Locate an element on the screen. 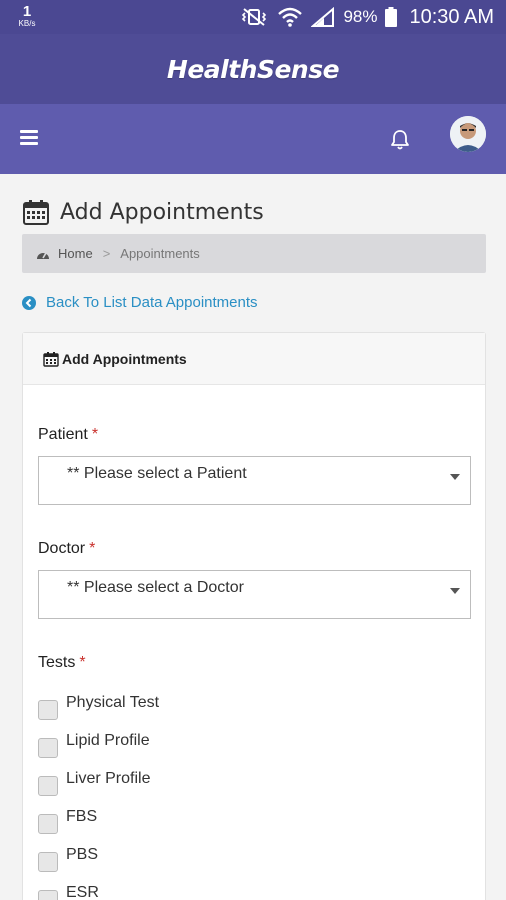 This screenshot has height=900, width=506. brand-bar: HealthSense is located at coordinates (253, 69).